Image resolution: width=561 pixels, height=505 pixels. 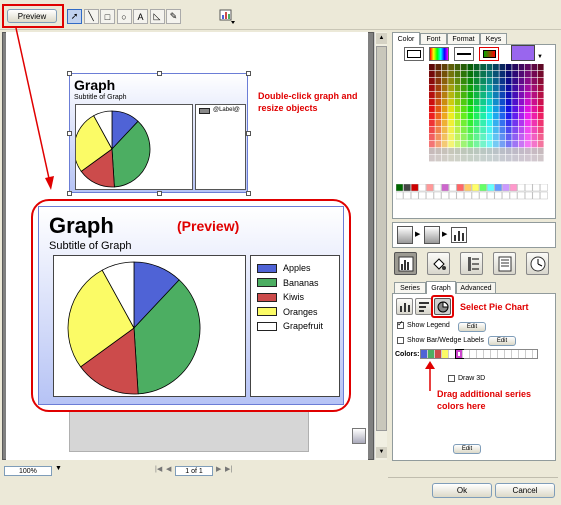 I want to click on vertical-scrollbar: ▲ ▼, so click(x=380, y=246).